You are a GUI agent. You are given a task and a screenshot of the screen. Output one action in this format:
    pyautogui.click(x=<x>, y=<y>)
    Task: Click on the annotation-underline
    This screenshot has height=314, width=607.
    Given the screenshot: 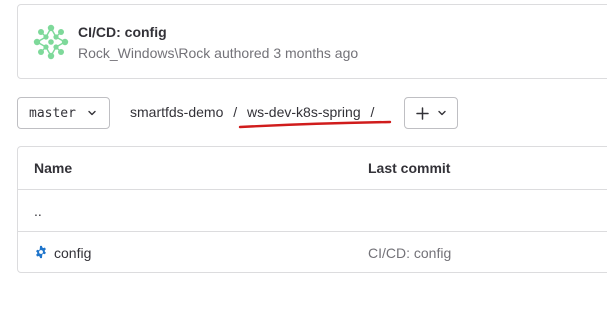 What is the action you would take?
    pyautogui.click(x=315, y=124)
    